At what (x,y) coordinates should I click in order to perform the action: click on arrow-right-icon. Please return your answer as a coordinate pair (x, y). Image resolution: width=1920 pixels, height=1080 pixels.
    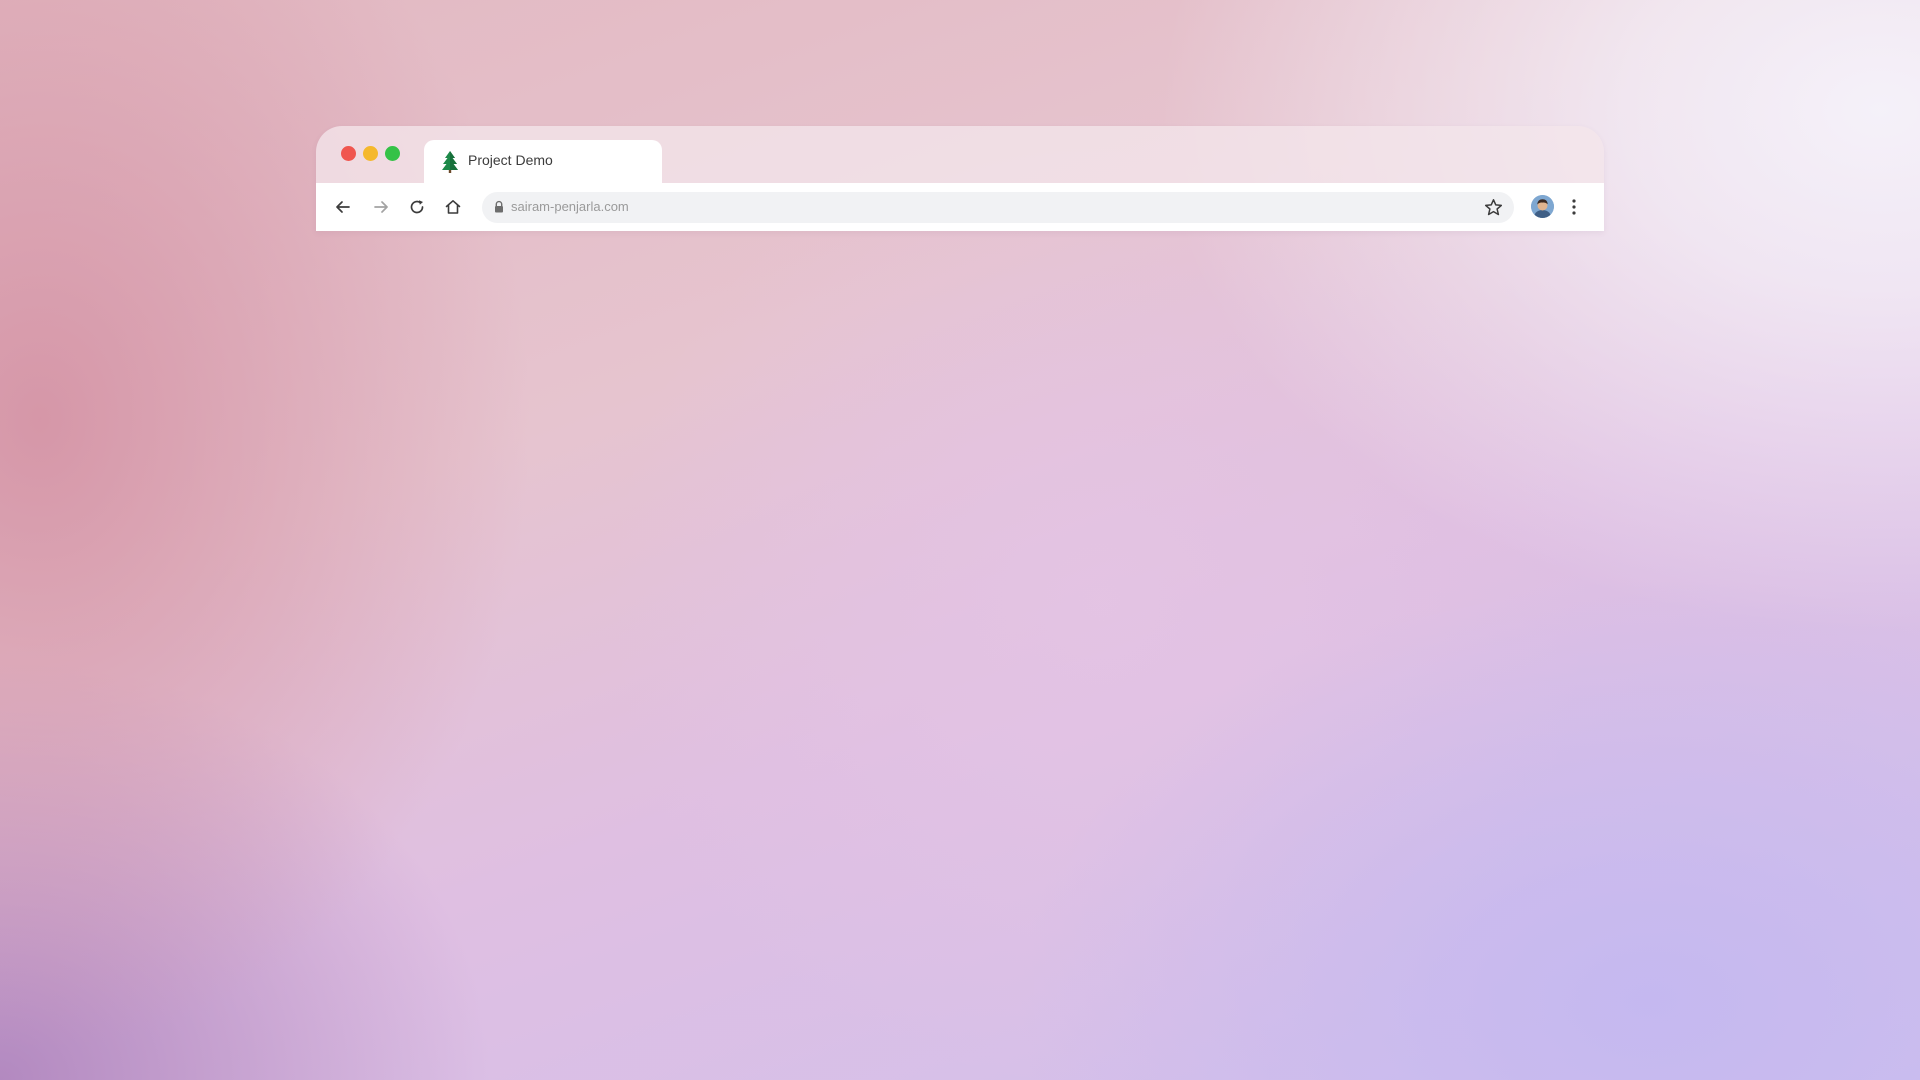
    Looking at the image, I should click on (381, 207).